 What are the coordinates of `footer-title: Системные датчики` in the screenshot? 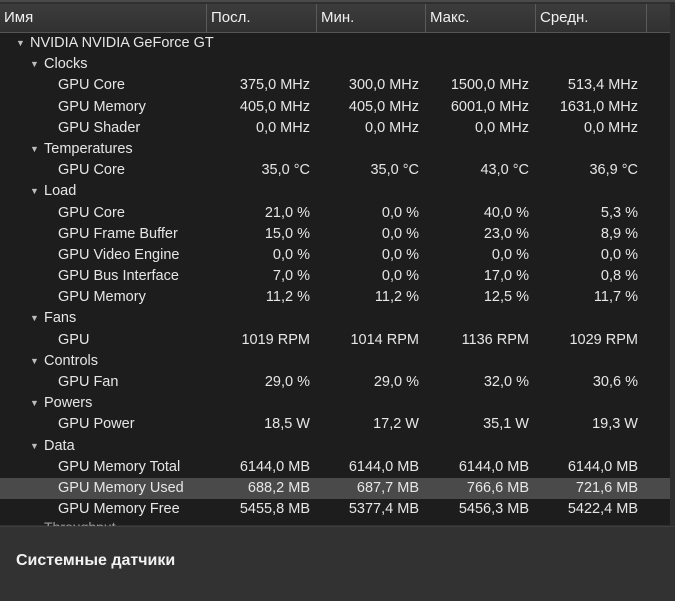 It's located at (96, 560).